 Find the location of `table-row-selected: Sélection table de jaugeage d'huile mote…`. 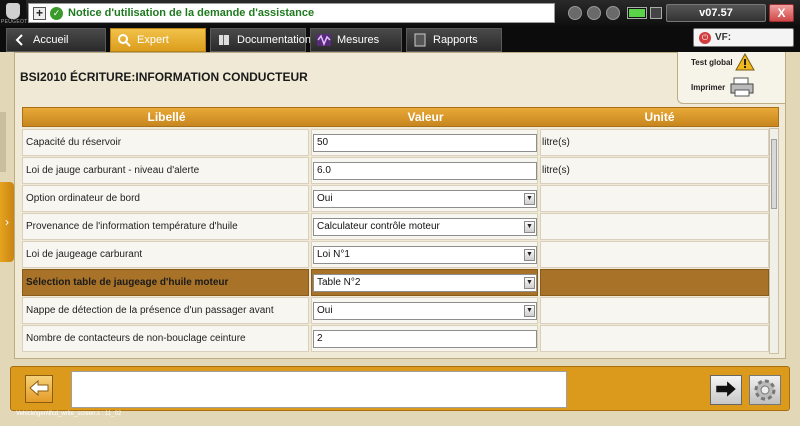

table-row-selected: Sélection table de jaugeage d'huile mote… is located at coordinates (395, 282).